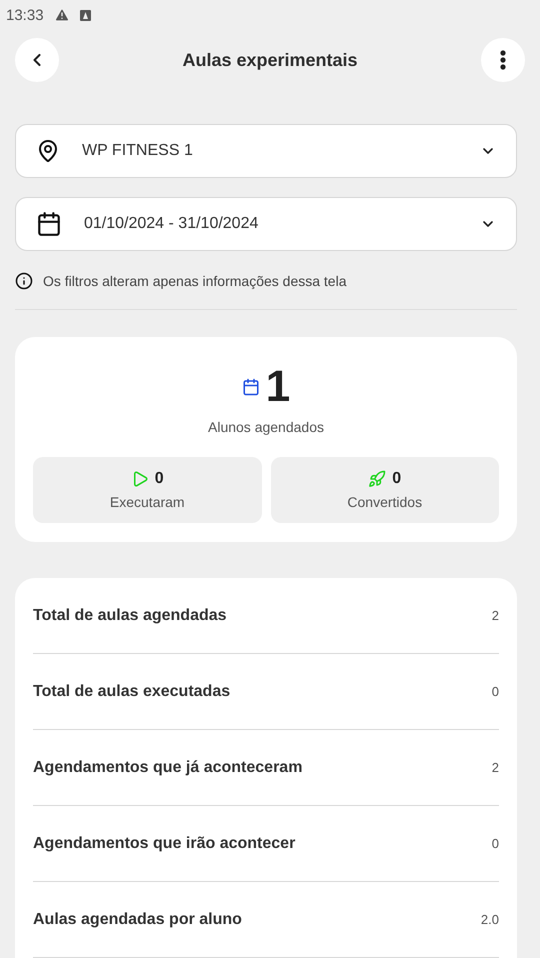  What do you see at coordinates (85, 15) in the screenshot?
I see `notification-icon` at bounding box center [85, 15].